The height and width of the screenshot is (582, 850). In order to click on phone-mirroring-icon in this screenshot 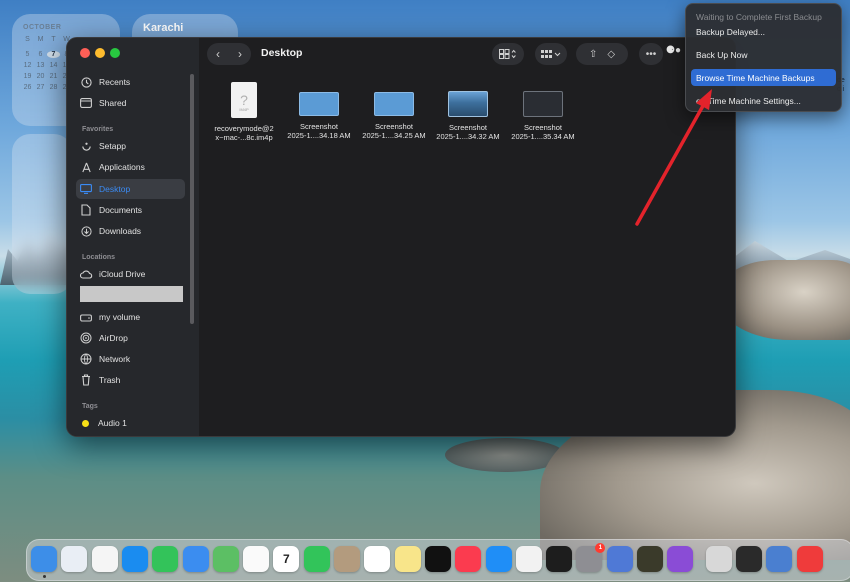, I will do `click(619, 559)`.